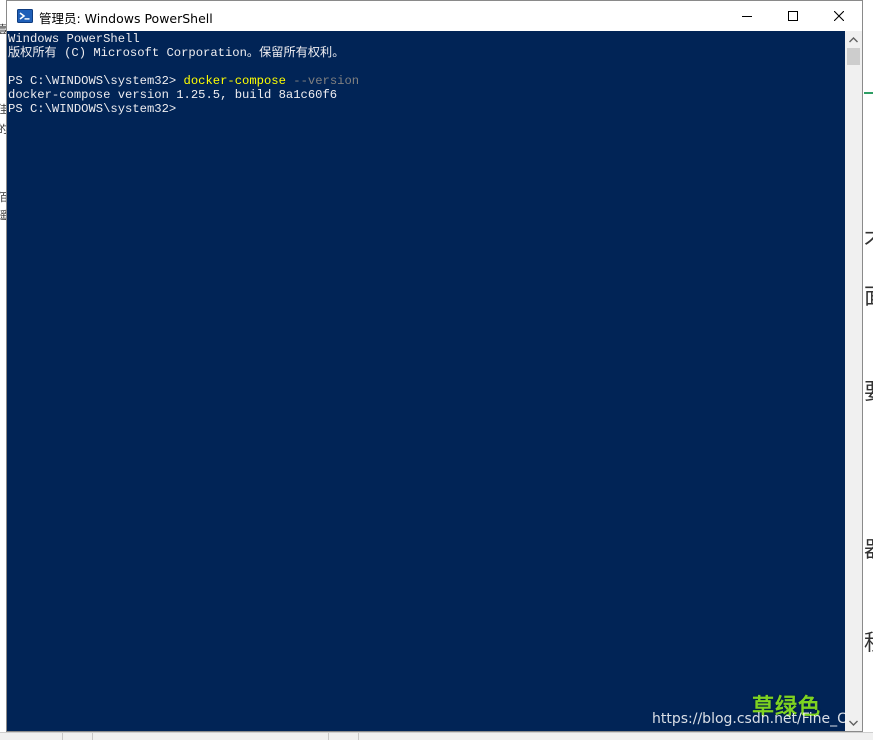  What do you see at coordinates (868, 298) in the screenshot?
I see `bg-right-glyph: 面` at bounding box center [868, 298].